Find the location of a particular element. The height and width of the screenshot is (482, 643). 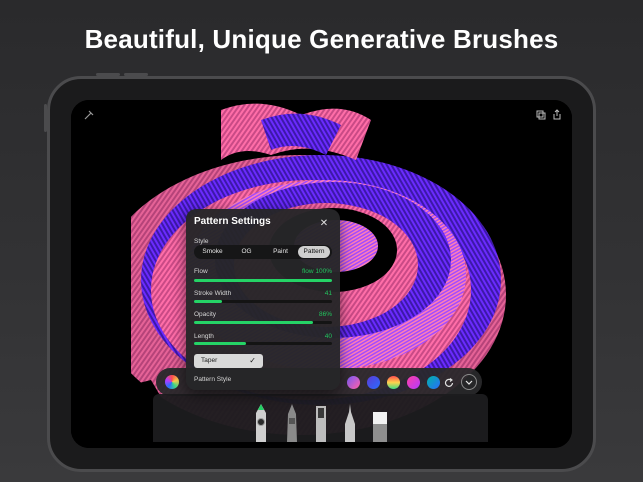

opacity-label: Opacity is located at coordinates (205, 314).